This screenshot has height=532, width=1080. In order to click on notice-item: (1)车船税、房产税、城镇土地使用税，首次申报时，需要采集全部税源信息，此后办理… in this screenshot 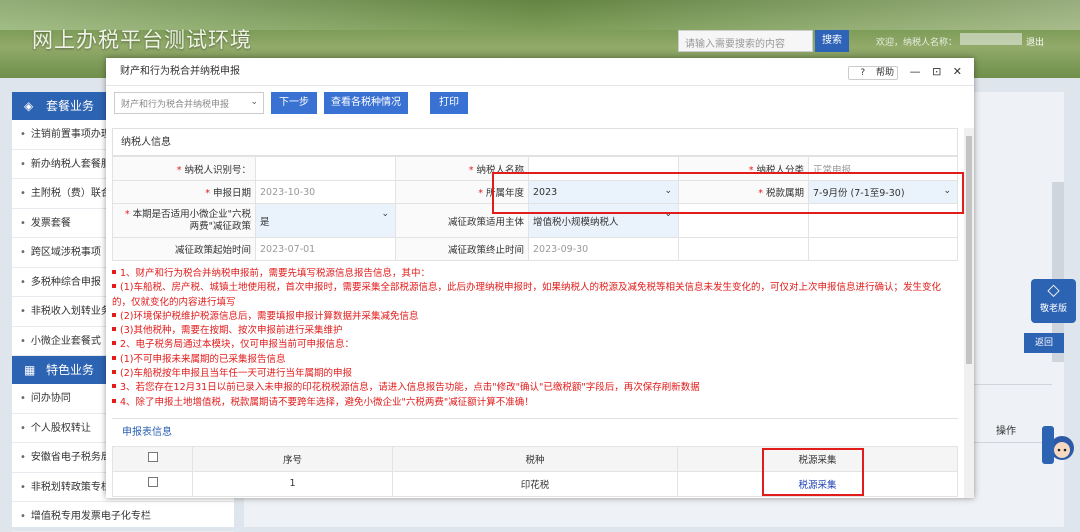, I will do `click(526, 295)`.